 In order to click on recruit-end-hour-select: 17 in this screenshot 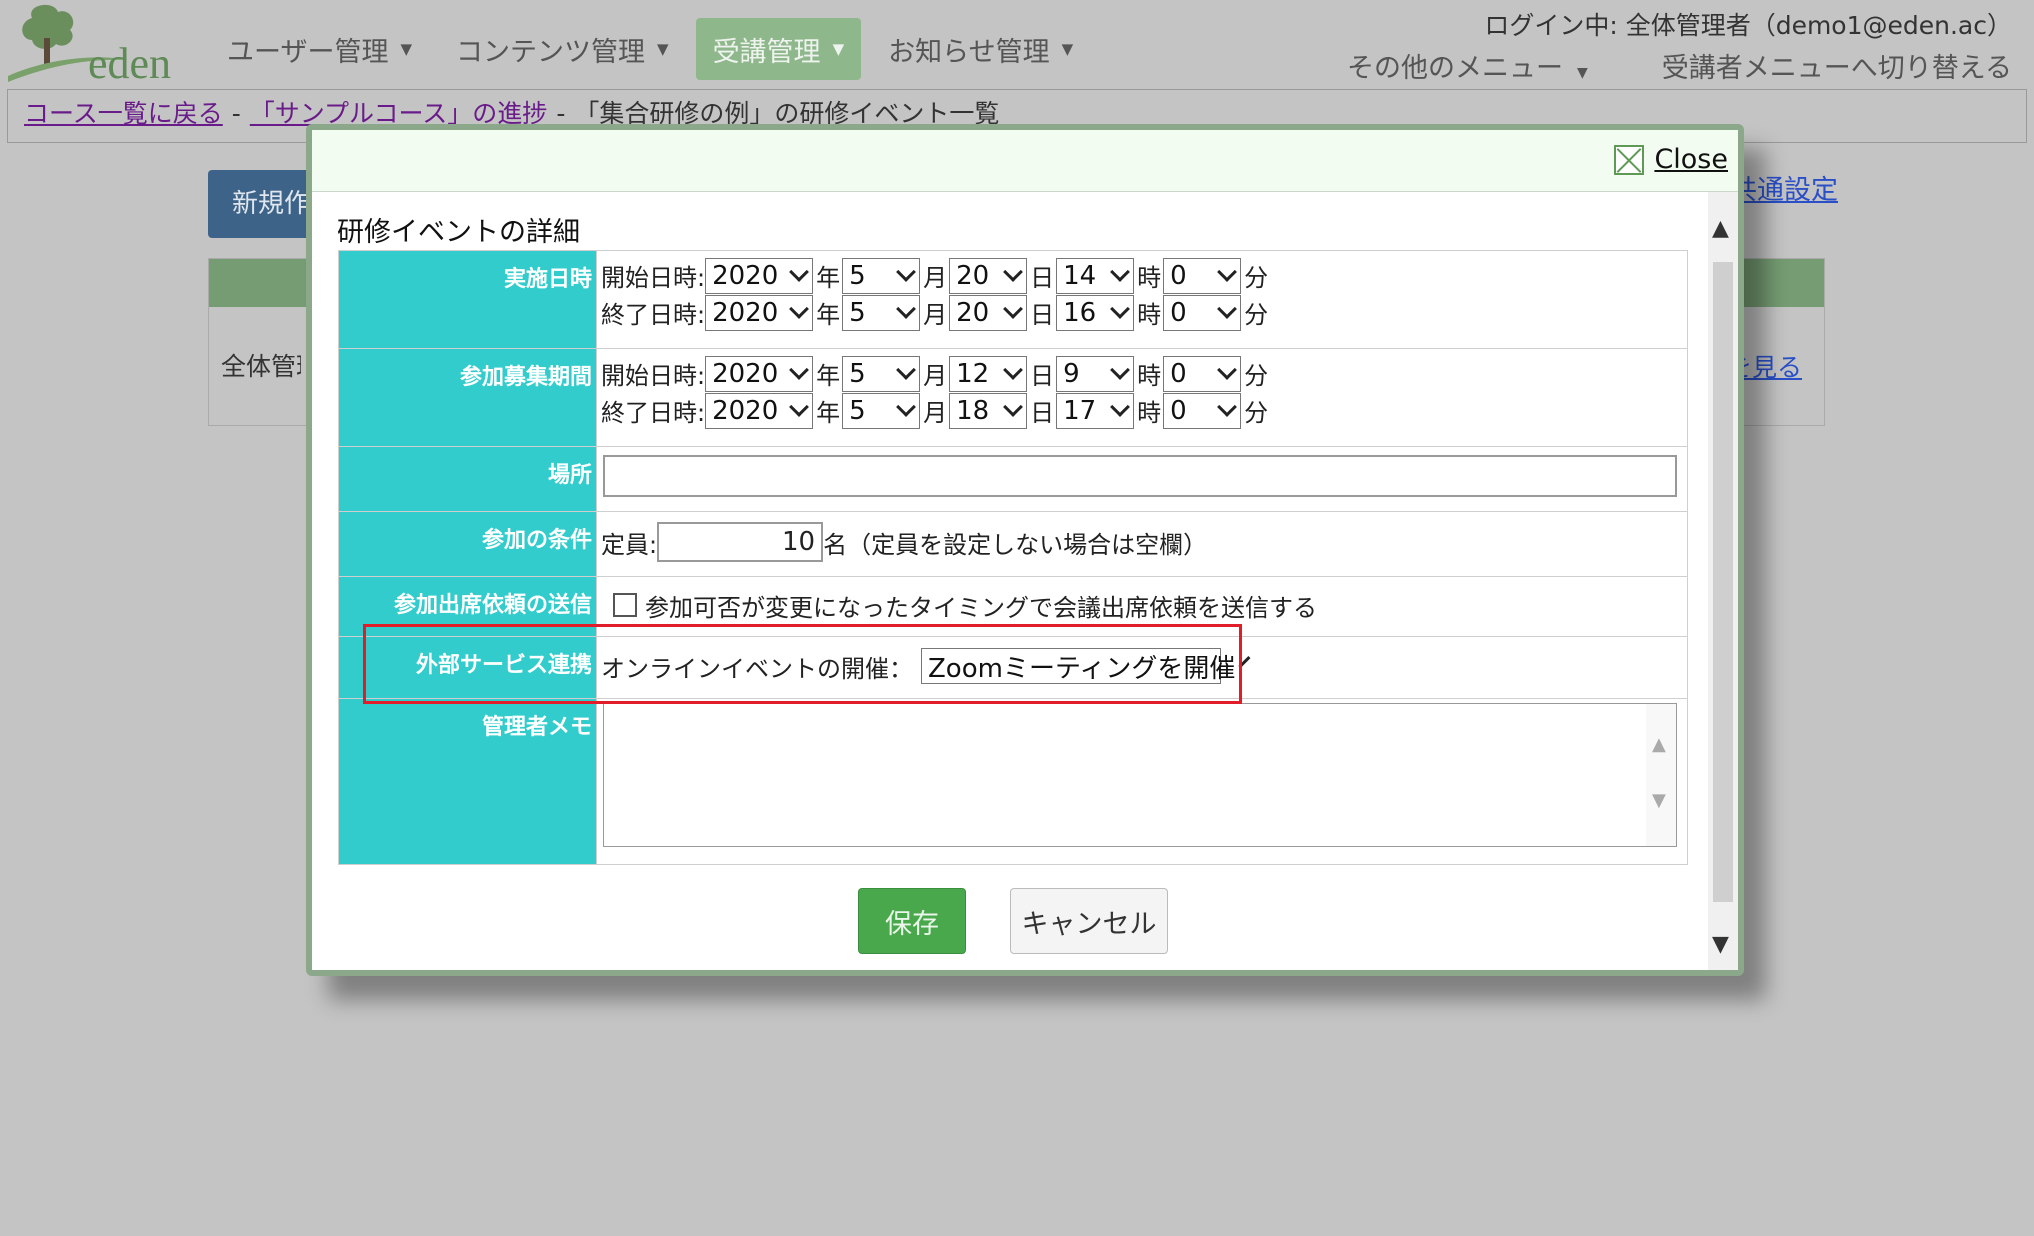, I will do `click(1095, 410)`.